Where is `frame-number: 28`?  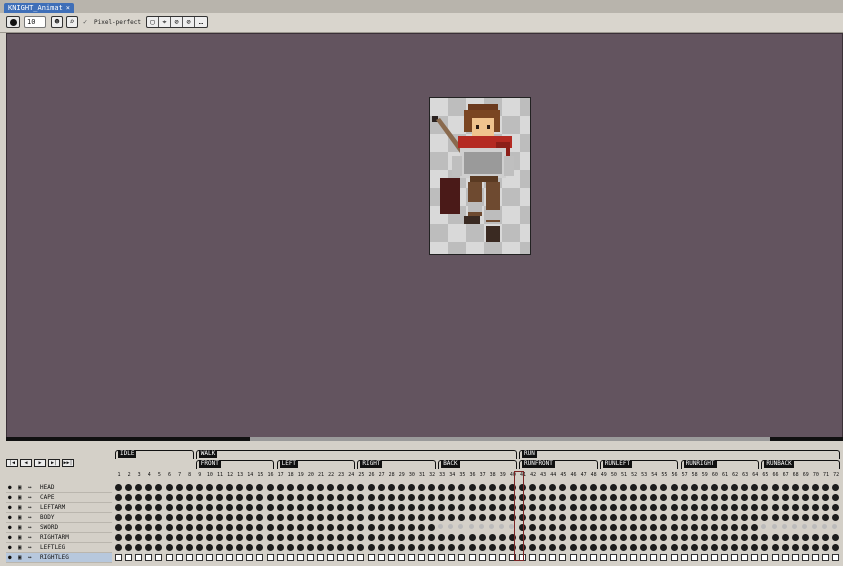
frame-number: 28 is located at coordinates (392, 475).